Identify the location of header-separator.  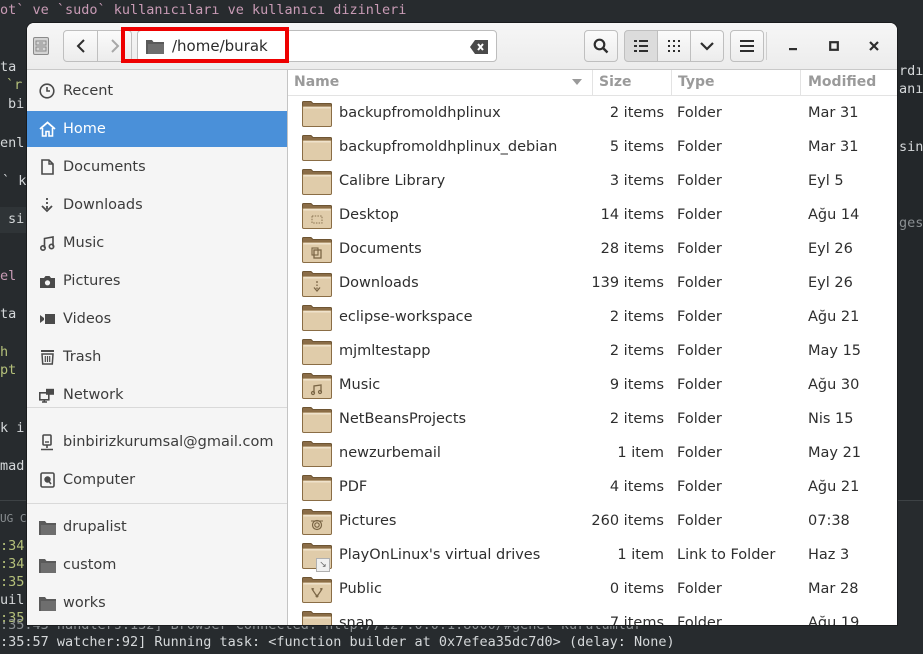
(766, 46).